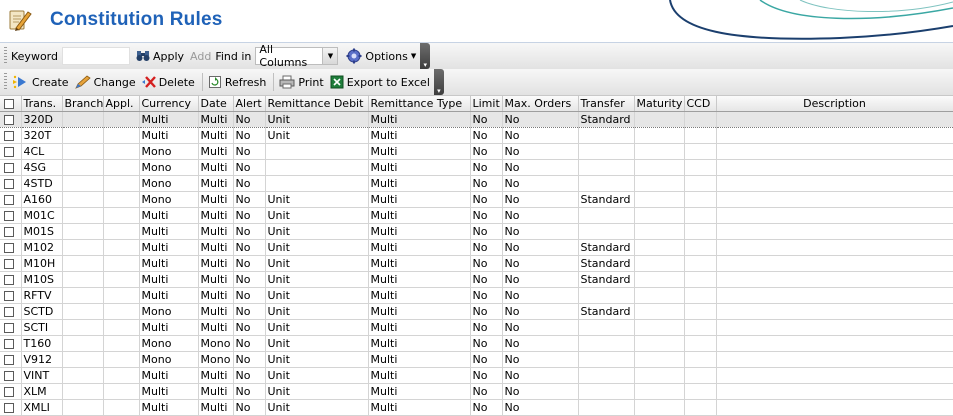  Describe the element at coordinates (476, 135) in the screenshot. I see `table-row: 320T Multi Multi No Unit Multi No No` at that location.